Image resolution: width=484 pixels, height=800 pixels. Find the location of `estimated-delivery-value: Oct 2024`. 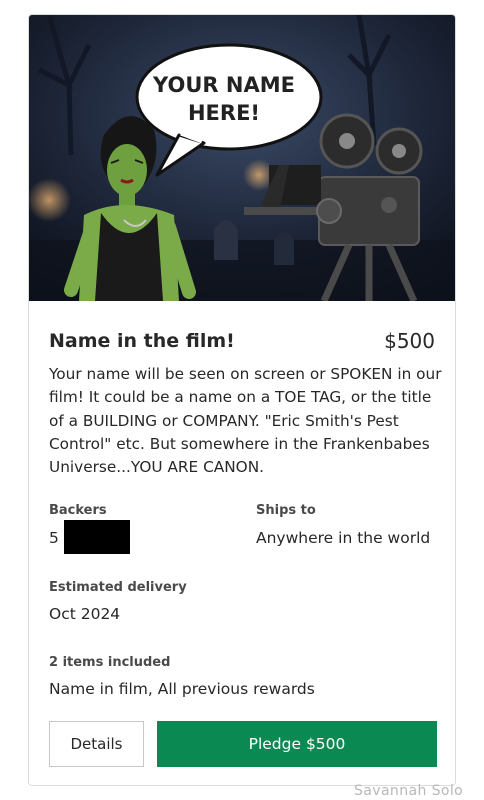

estimated-delivery-value: Oct 2024 is located at coordinates (85, 614).